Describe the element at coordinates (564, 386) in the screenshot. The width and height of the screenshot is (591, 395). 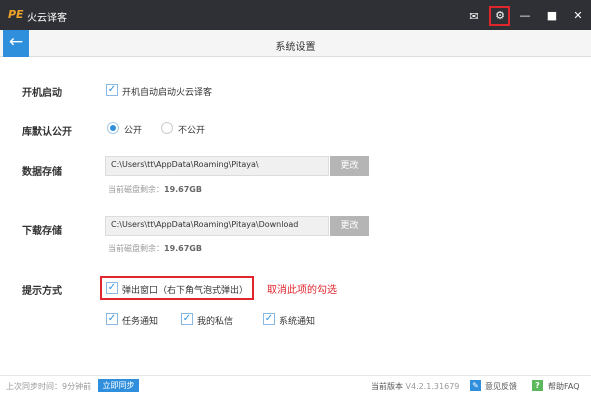
I see `help-faq-link: 帮助FAQ` at that location.